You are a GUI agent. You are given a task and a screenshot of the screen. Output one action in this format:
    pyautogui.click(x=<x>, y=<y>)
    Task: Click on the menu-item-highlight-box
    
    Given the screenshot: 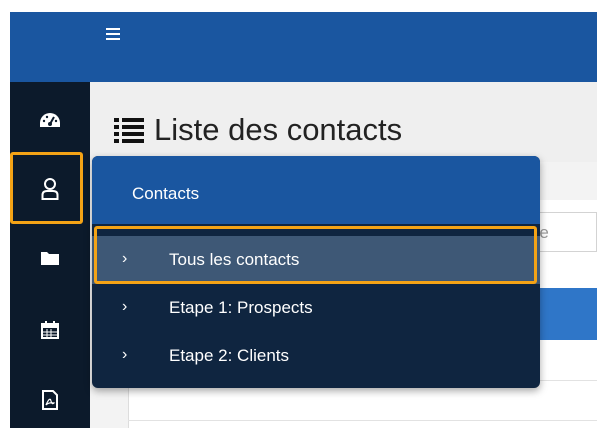 What is the action you would take?
    pyautogui.click(x=315, y=255)
    